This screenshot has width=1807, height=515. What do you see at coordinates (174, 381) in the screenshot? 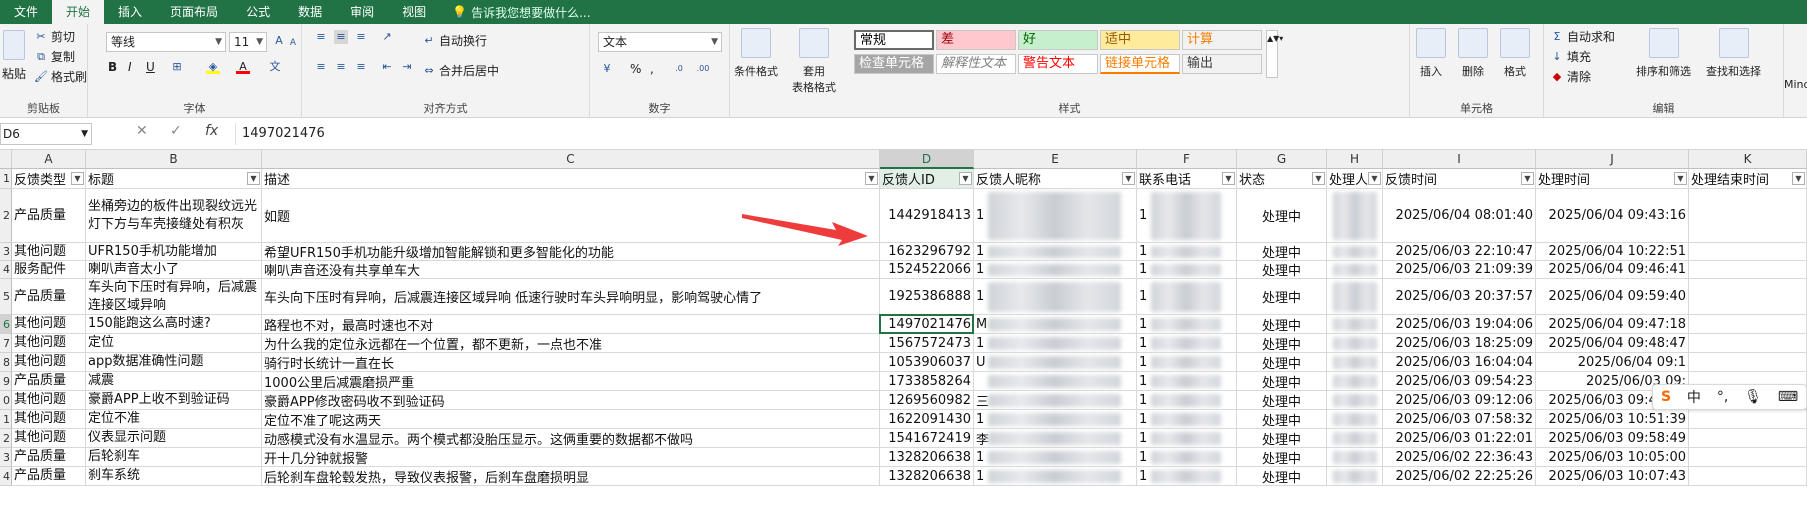
I see `cell-B: 减震` at bounding box center [174, 381].